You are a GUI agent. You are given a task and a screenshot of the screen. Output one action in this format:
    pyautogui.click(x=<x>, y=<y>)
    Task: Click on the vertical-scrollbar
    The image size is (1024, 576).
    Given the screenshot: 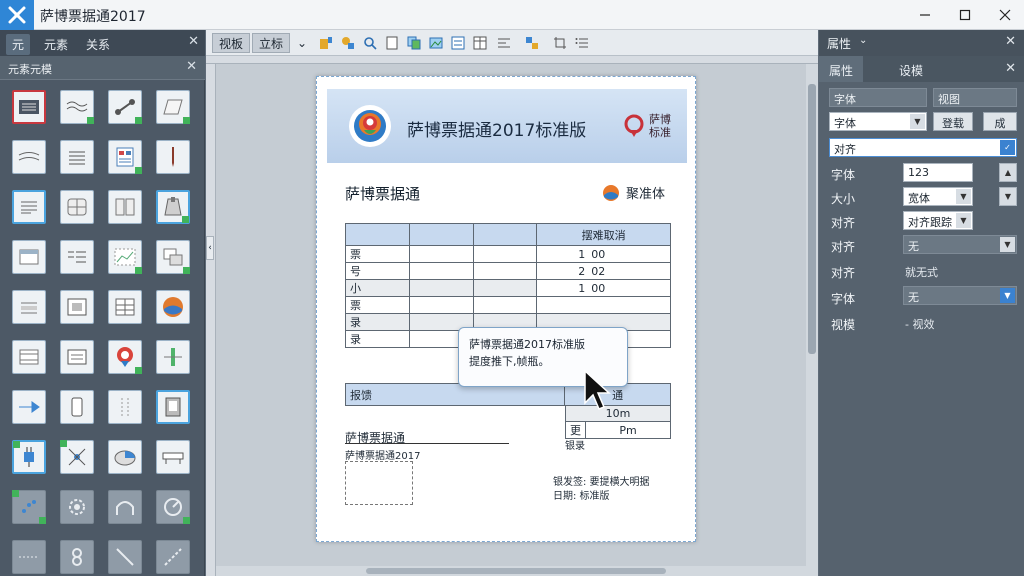 What is the action you would take?
    pyautogui.click(x=812, y=320)
    